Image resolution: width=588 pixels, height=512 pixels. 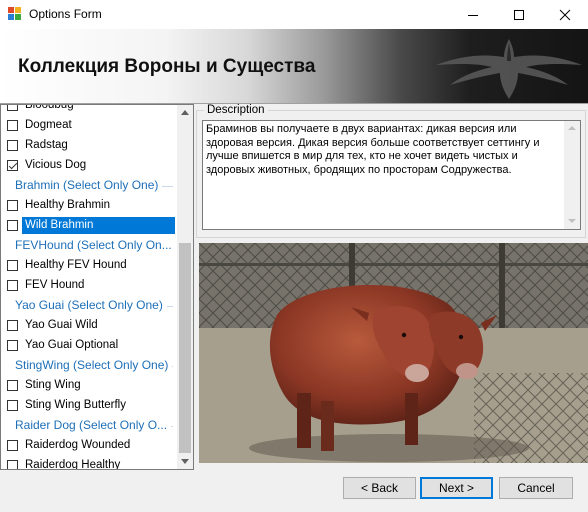 What do you see at coordinates (89, 146) in the screenshot?
I see `list-item: Radstag` at bounding box center [89, 146].